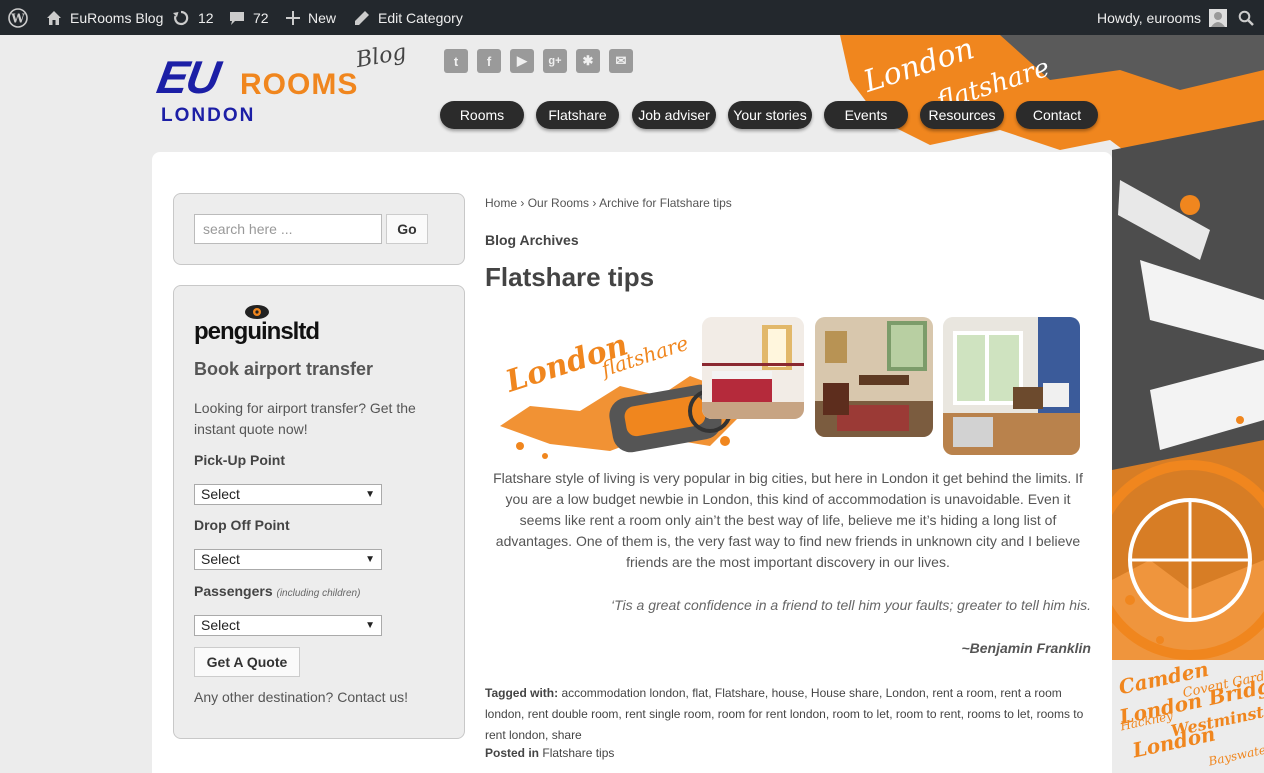 The height and width of the screenshot is (773, 1264). I want to click on dropoff-select-value: Select, so click(220, 559).